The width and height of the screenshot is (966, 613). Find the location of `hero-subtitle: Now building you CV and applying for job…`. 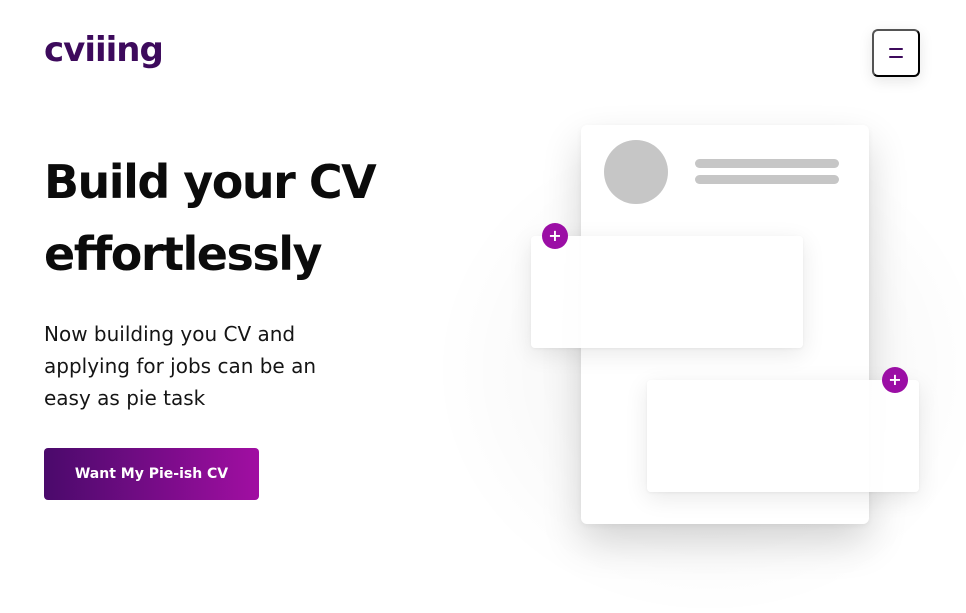

hero-subtitle: Now building you CV and applying for job… is located at coordinates (180, 366).